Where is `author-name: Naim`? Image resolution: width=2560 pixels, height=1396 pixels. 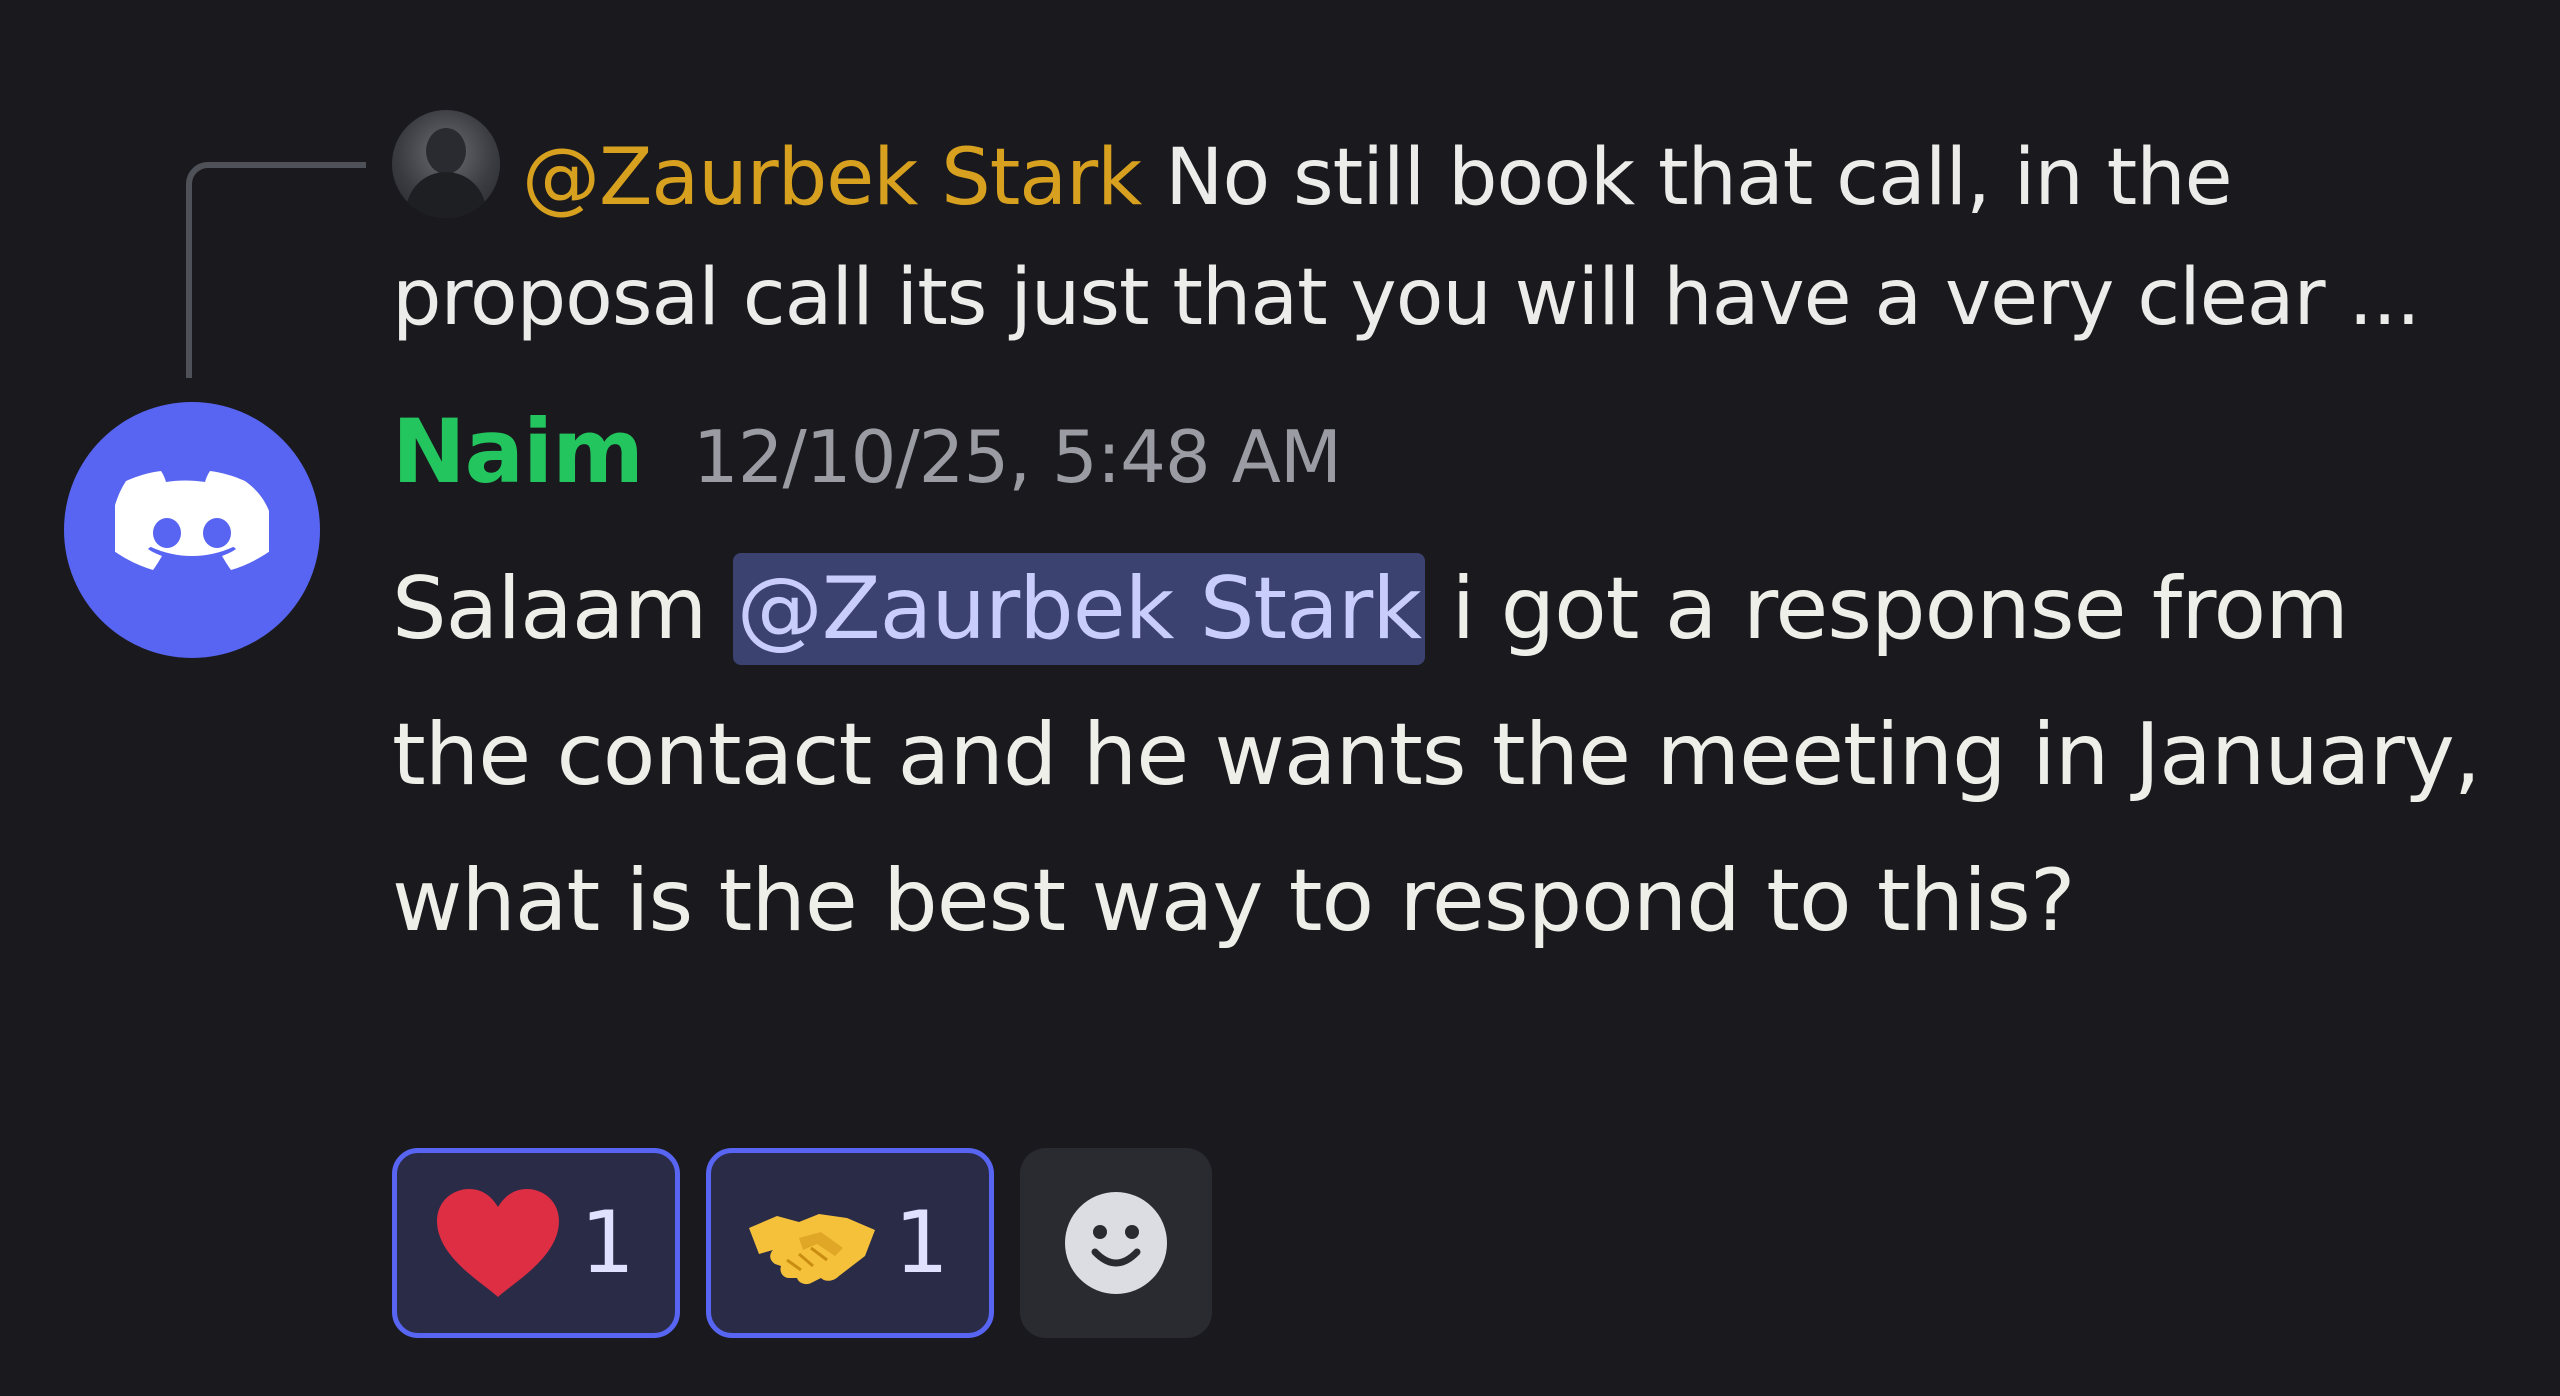
author-name: Naim is located at coordinates (518, 451).